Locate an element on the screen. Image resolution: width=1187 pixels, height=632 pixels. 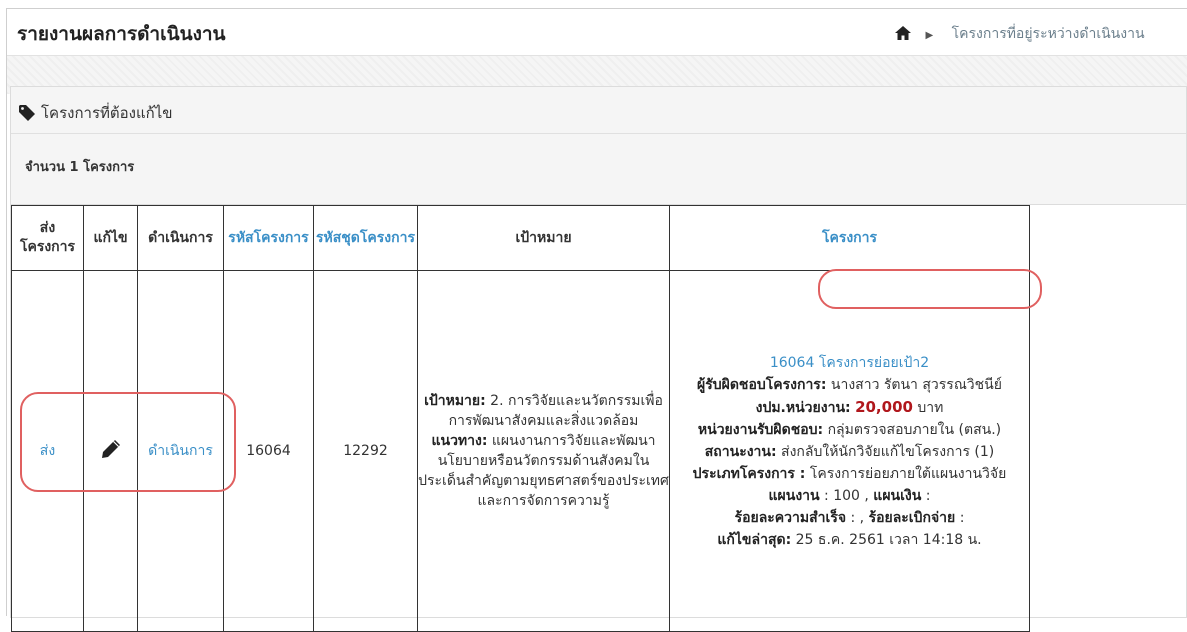
budget-label: งปม.หน่วยงาน: is located at coordinates (803, 407).